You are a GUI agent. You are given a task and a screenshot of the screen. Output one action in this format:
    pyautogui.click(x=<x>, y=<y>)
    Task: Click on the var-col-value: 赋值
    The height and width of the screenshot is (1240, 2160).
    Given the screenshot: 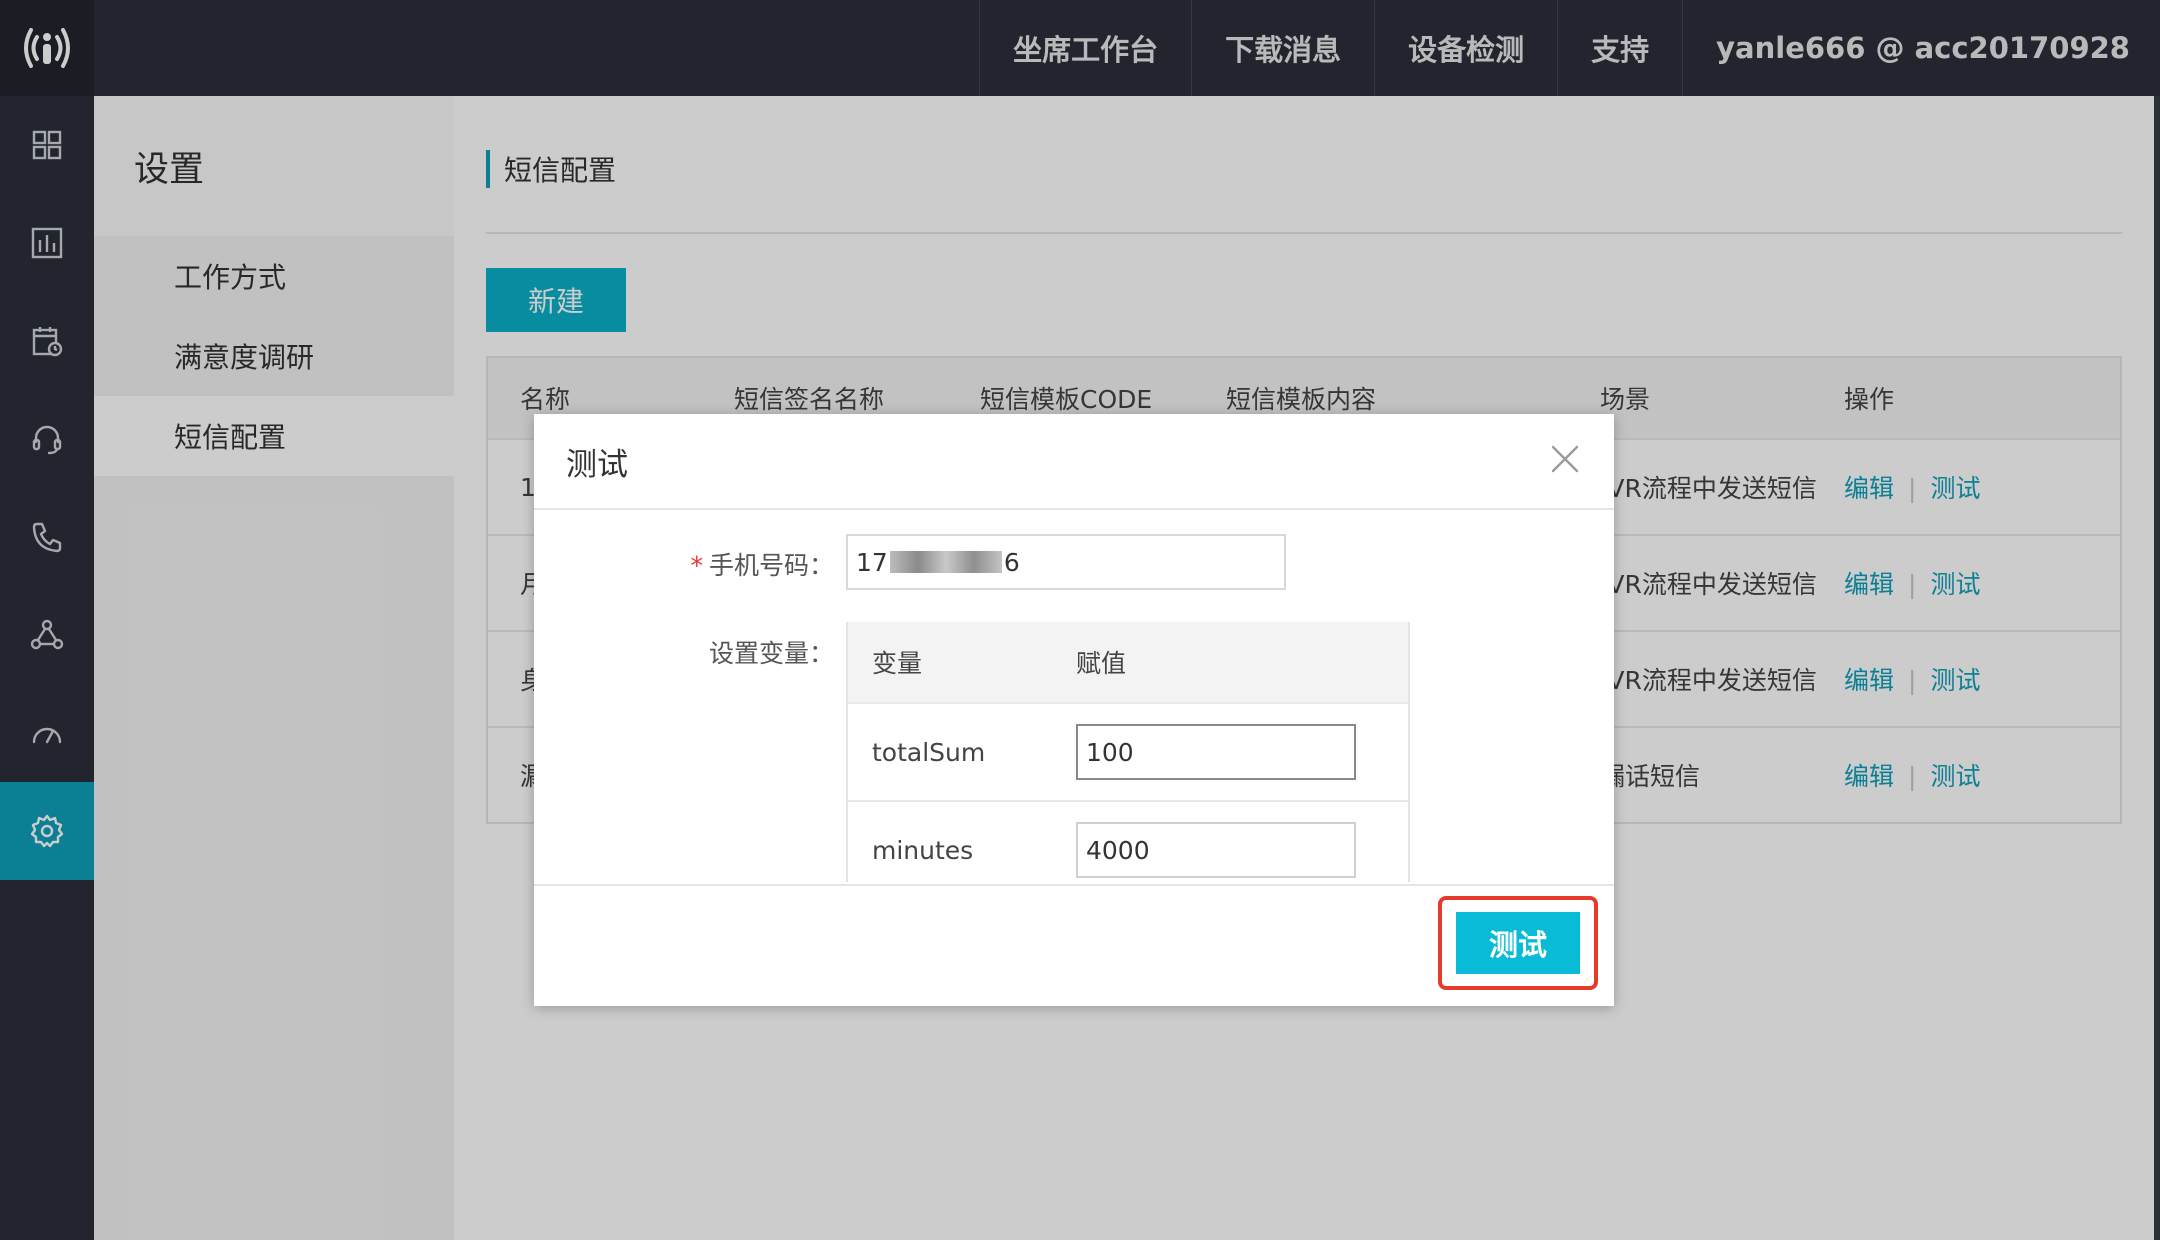 What is the action you would take?
    pyautogui.click(x=1101, y=663)
    